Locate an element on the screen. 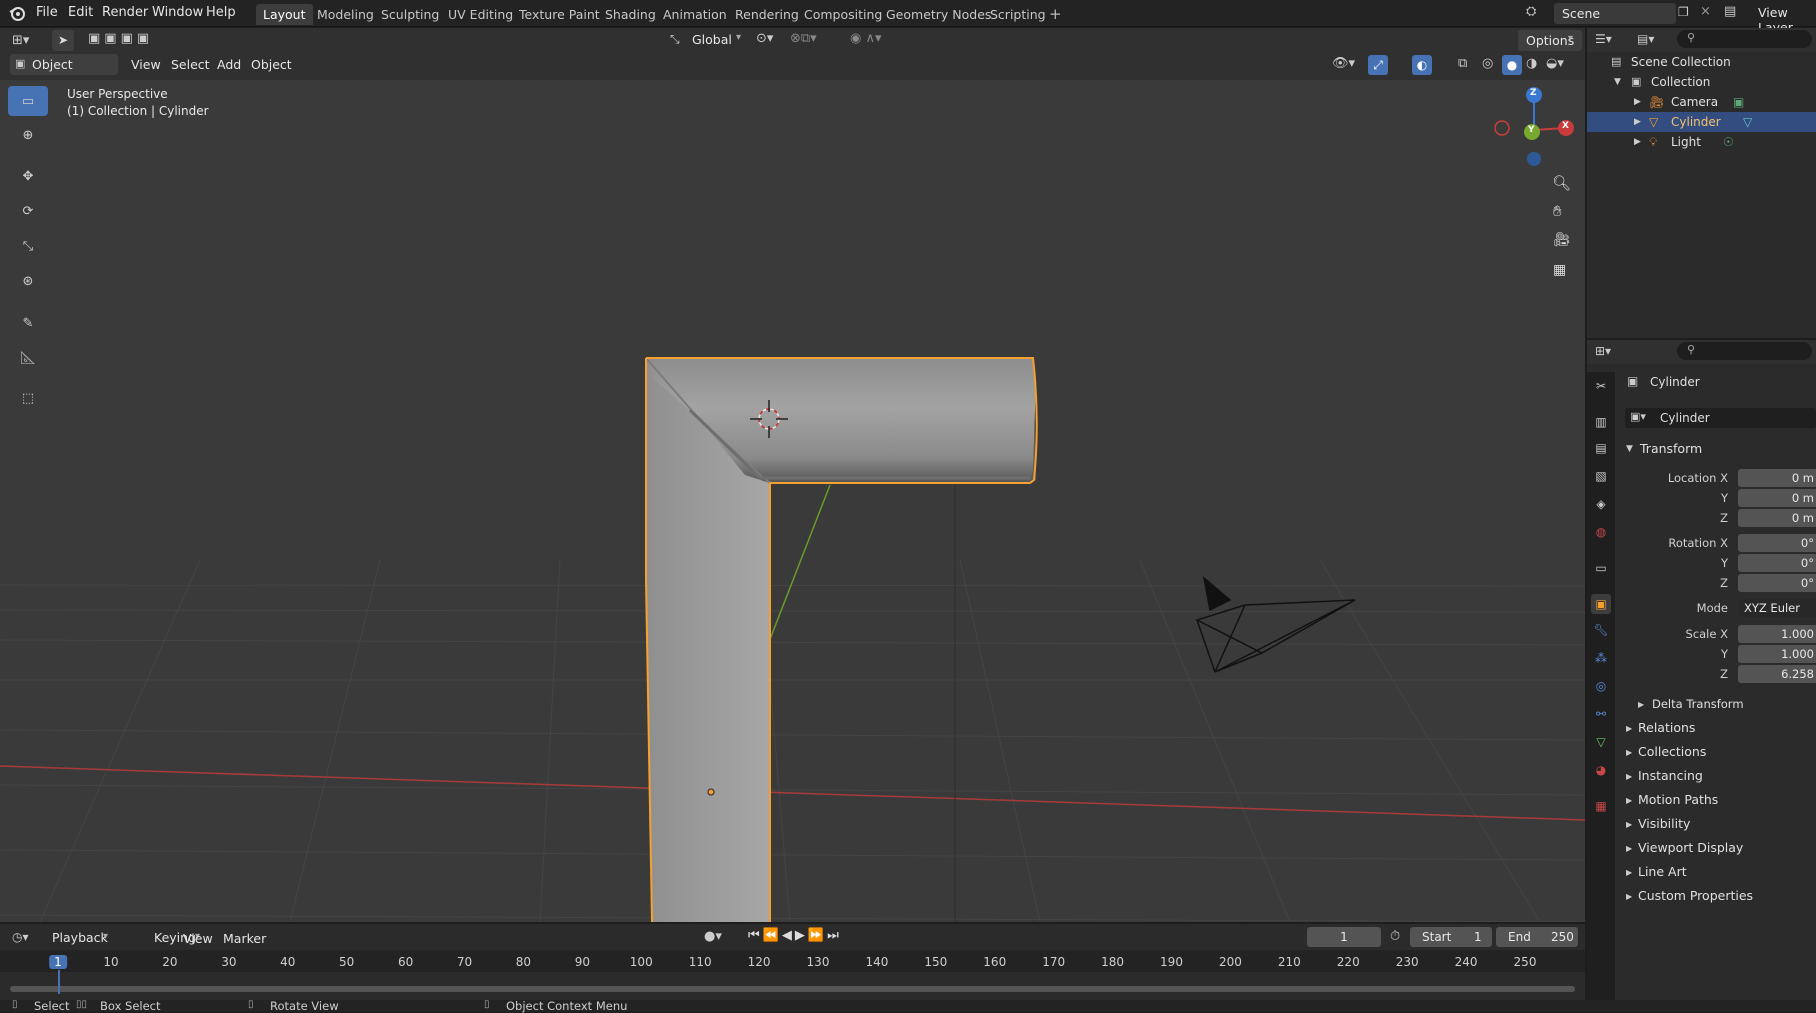  tab-scripting: Scripting is located at coordinates (1018, 14).